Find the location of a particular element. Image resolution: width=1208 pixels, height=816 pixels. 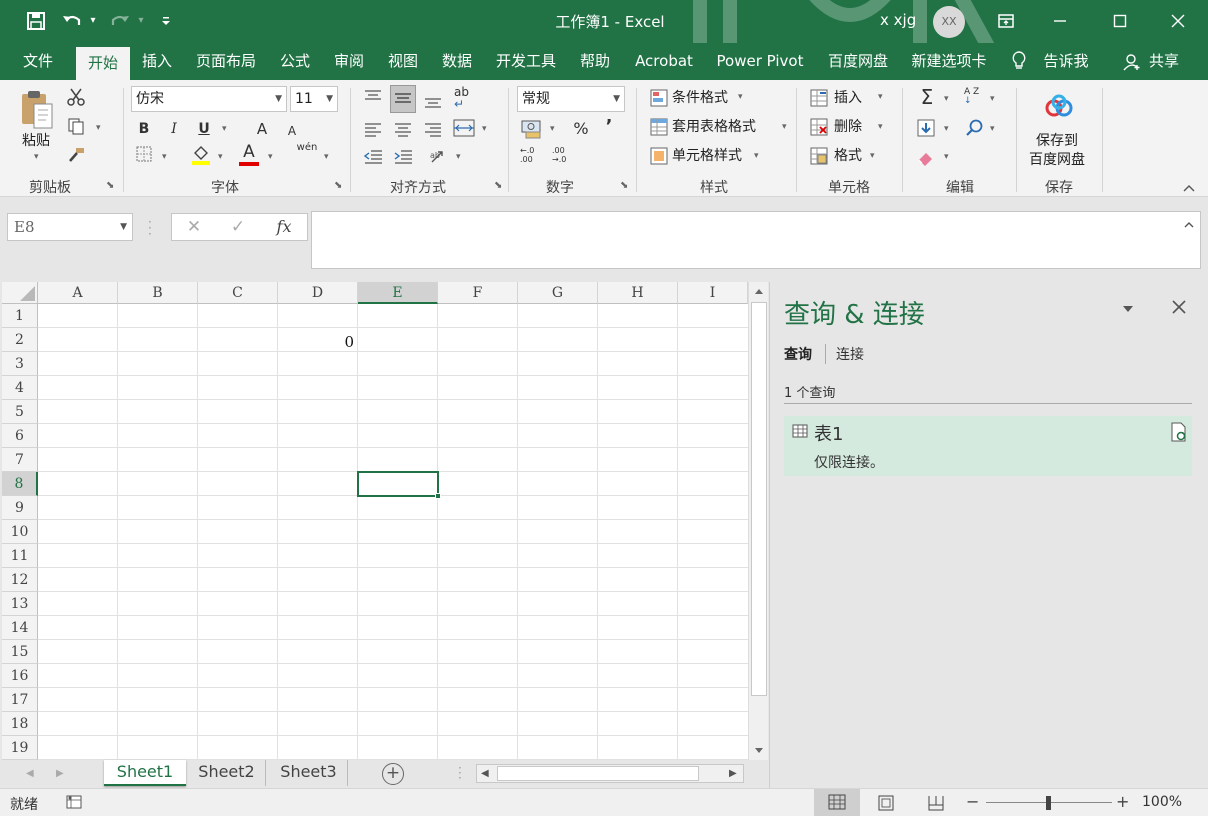

tab-baidu-netdisk: 百度网盘 is located at coordinates (858, 61).